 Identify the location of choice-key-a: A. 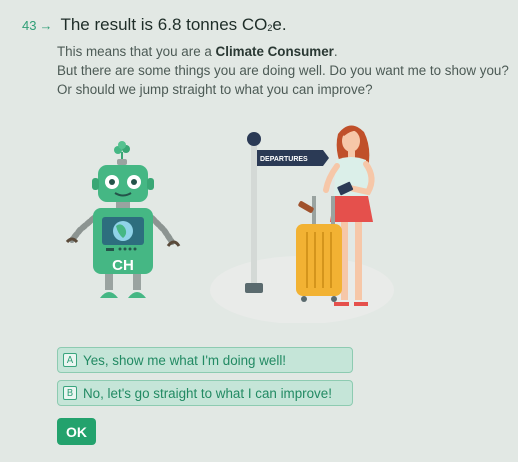
(70, 360).